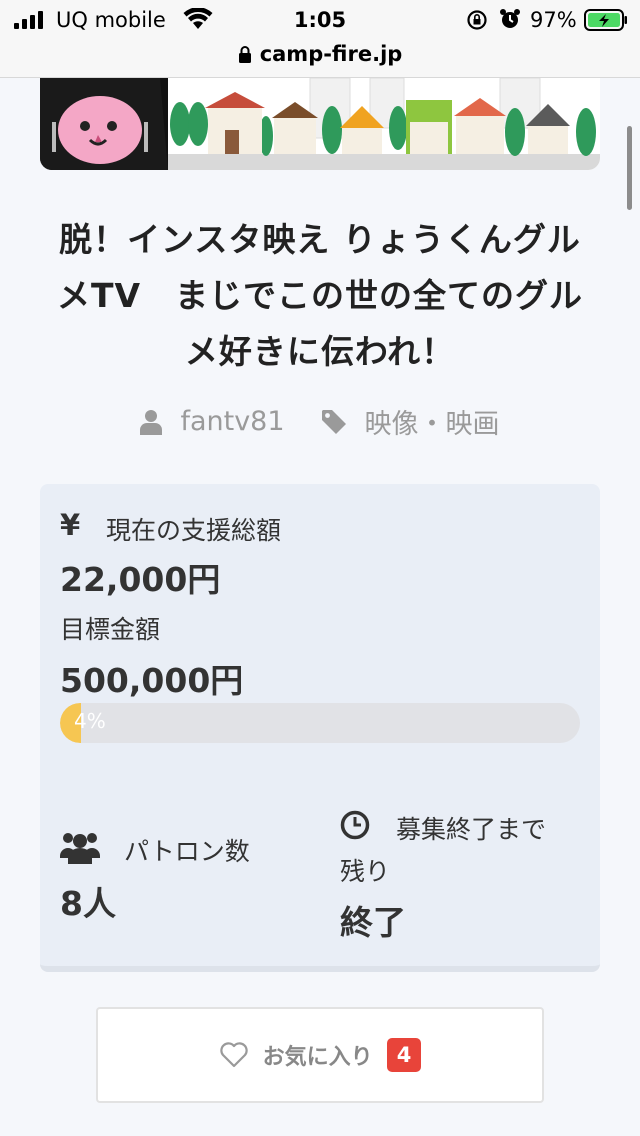 This screenshot has height=1136, width=640. I want to click on user-icon, so click(151, 422).